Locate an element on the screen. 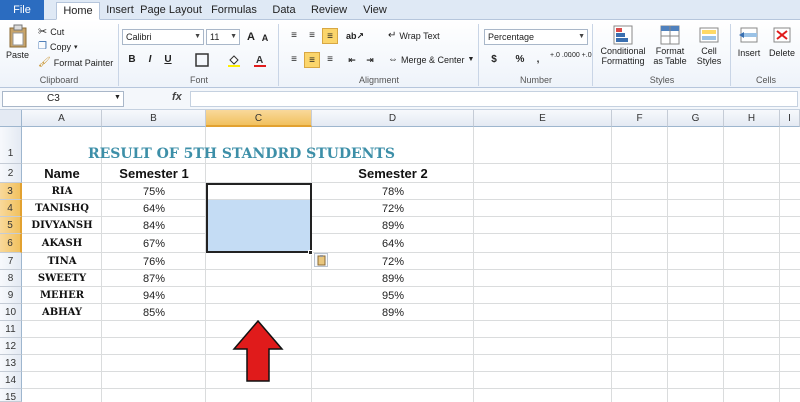  row-header-8: 8 is located at coordinates (11, 278).